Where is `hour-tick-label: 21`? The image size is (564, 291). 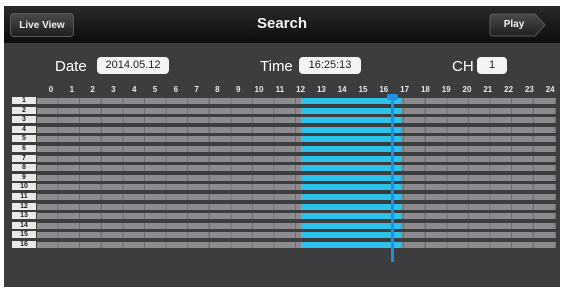
hour-tick-label: 21 is located at coordinates (488, 89).